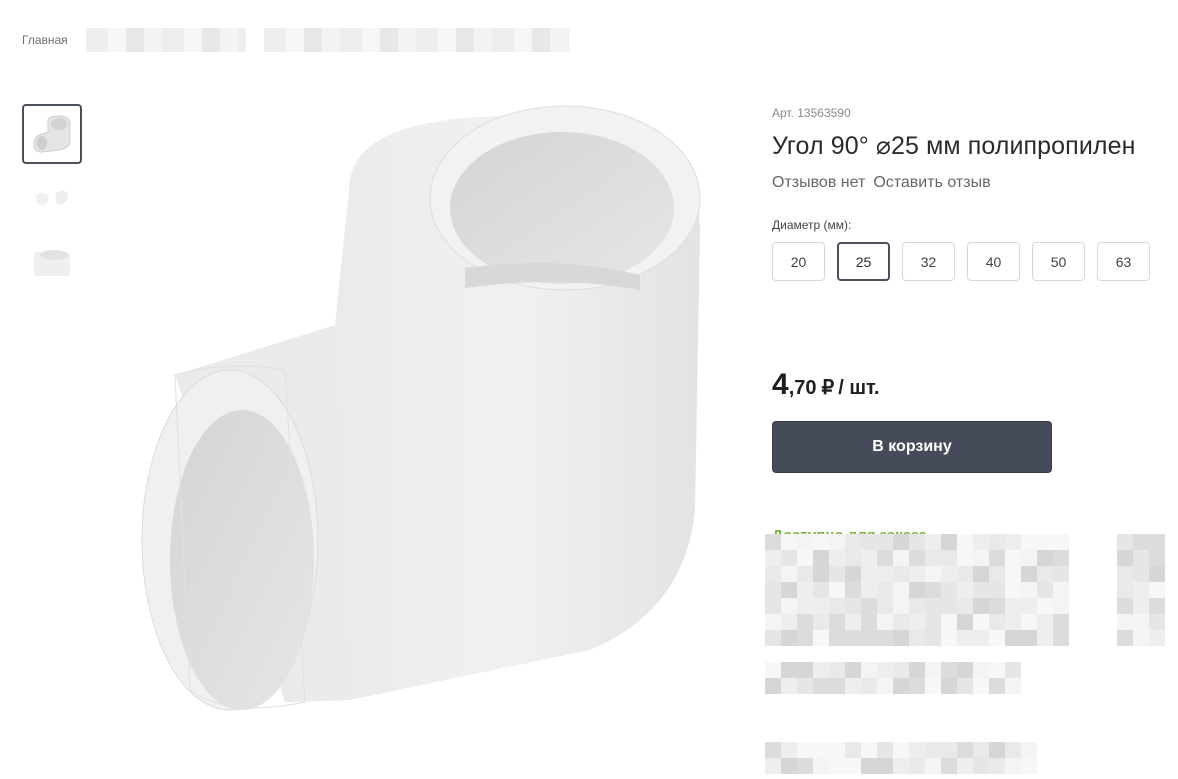 The width and height of the screenshot is (1178, 779). What do you see at coordinates (812, 225) in the screenshot?
I see `diameter-label: Диаметр (мм):` at bounding box center [812, 225].